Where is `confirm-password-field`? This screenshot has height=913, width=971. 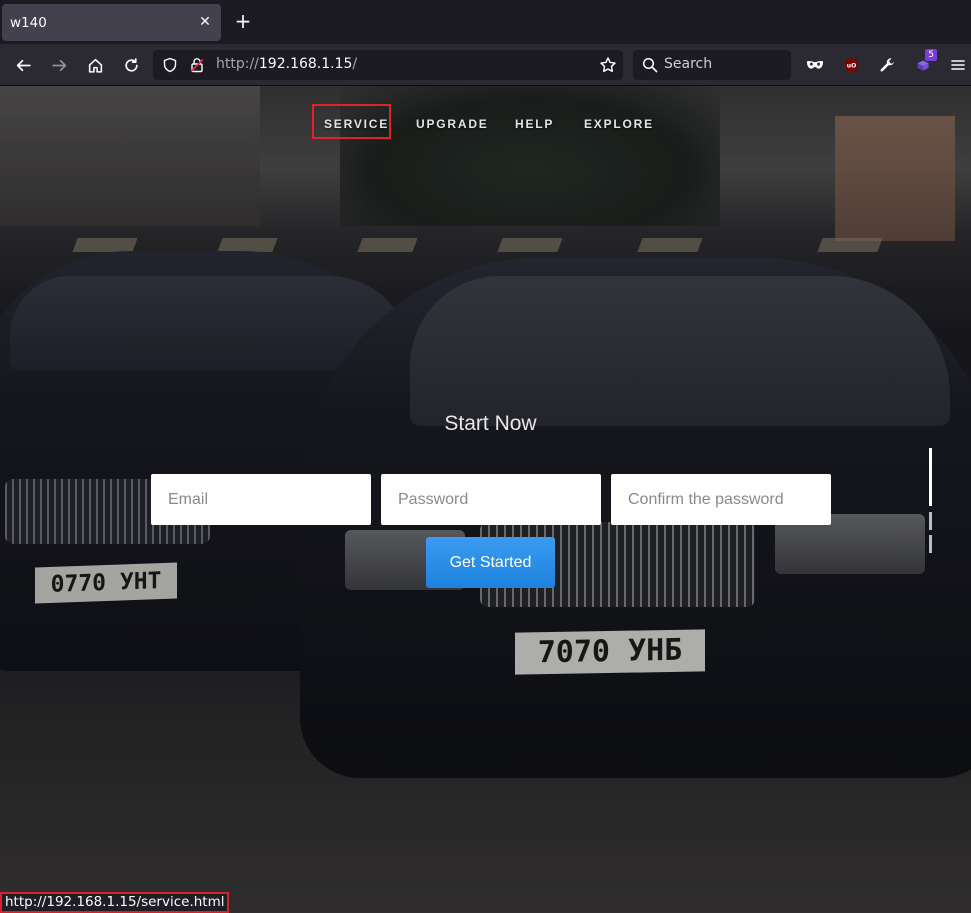
confirm-password-field is located at coordinates (721, 499).